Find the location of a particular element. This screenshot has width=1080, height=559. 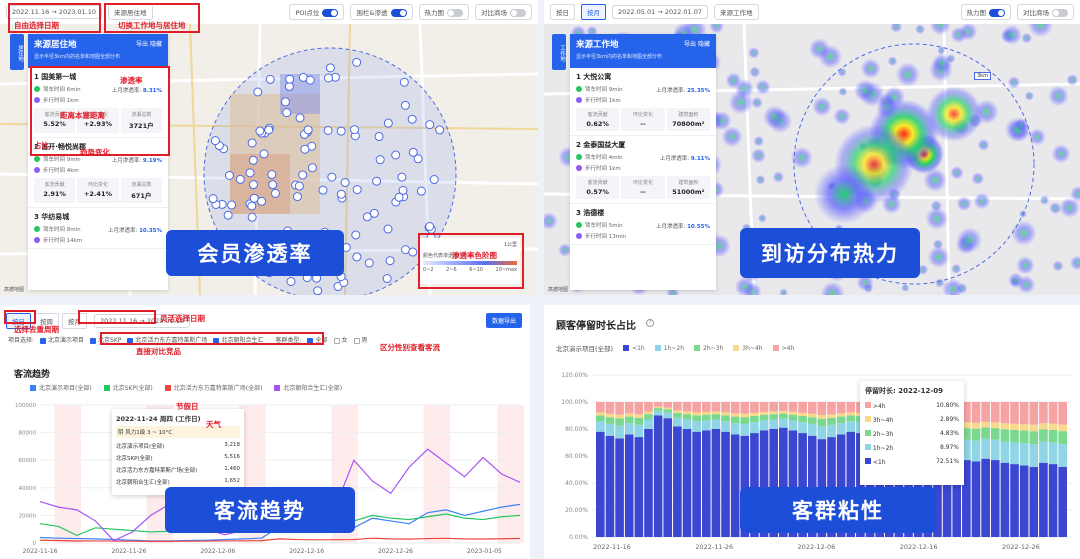

penetration: 上月渗透率: 25.35% is located at coordinates (683, 90).